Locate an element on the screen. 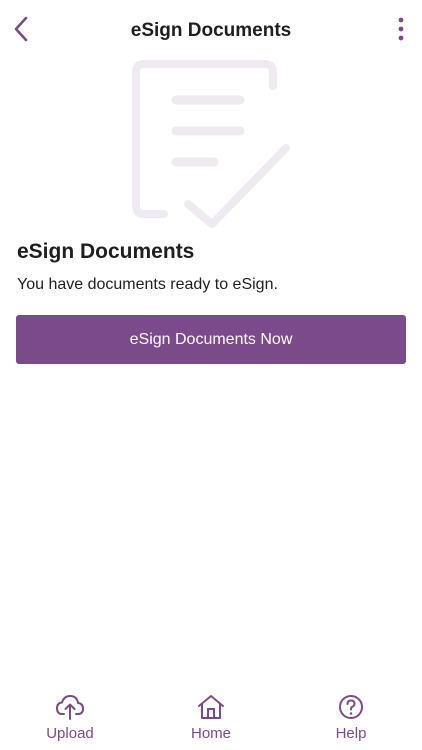  more-vertical-icon is located at coordinates (401, 29).